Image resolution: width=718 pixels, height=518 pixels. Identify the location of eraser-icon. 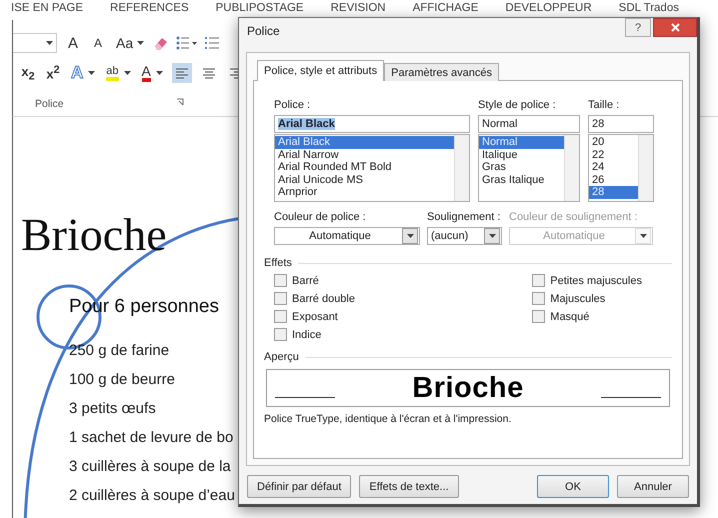
(161, 43).